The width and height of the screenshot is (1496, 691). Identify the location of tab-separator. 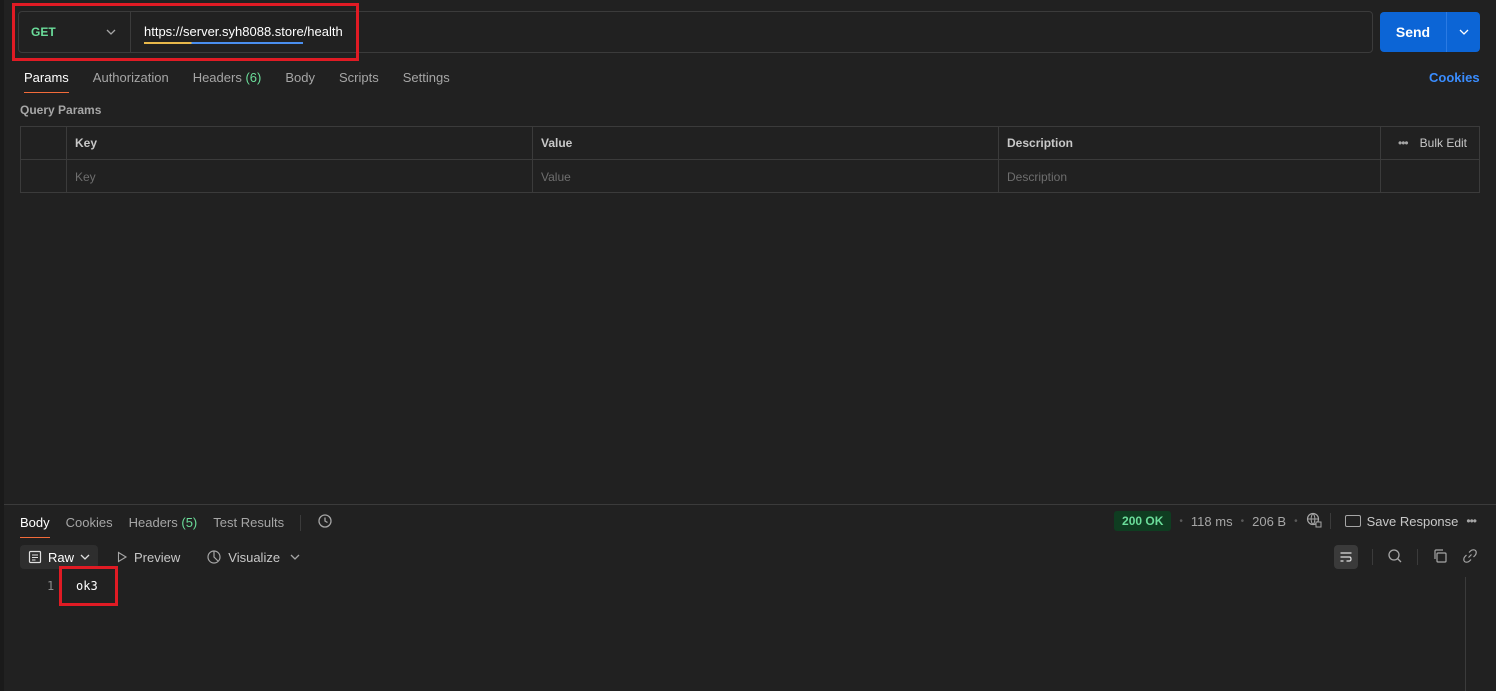
(301, 522).